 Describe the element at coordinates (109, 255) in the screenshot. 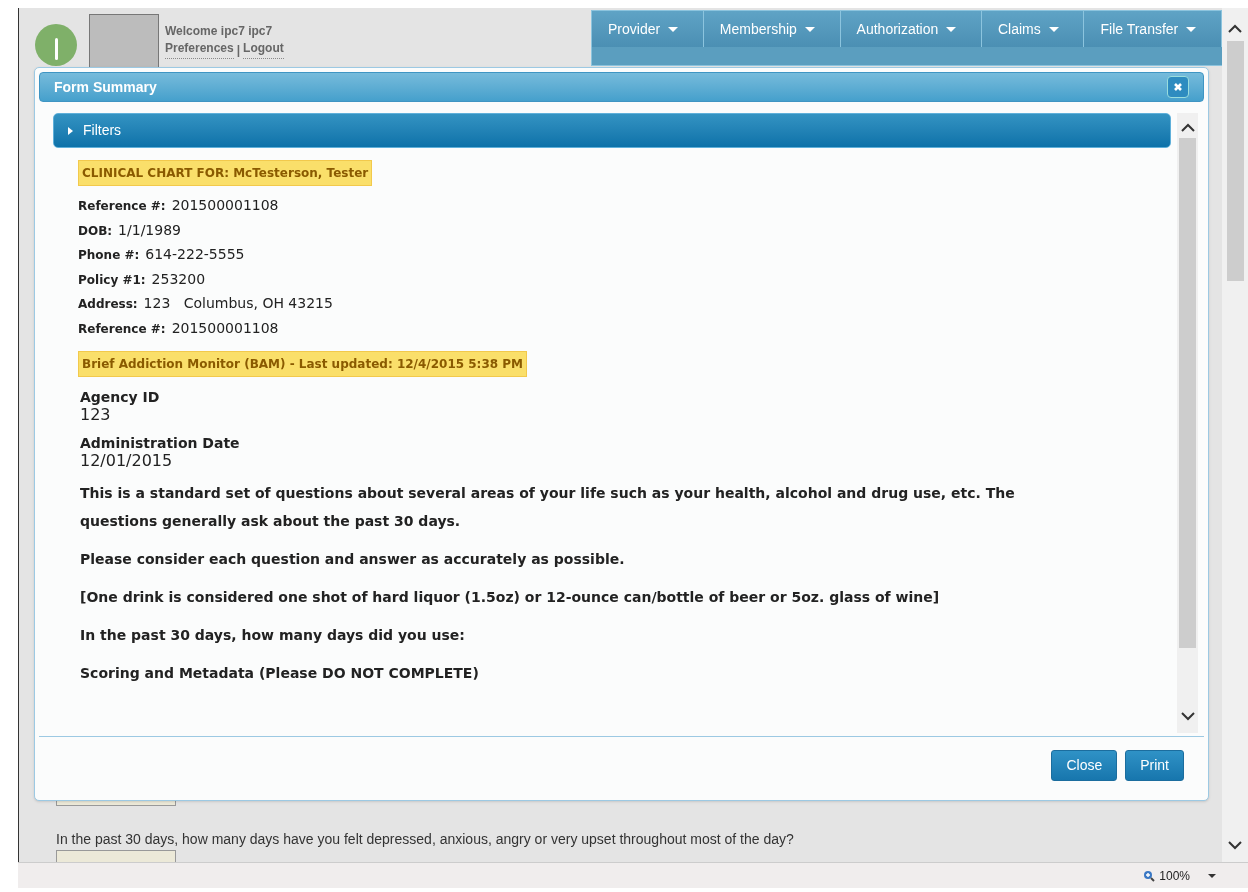

I see `field-label: Phone #:` at that location.